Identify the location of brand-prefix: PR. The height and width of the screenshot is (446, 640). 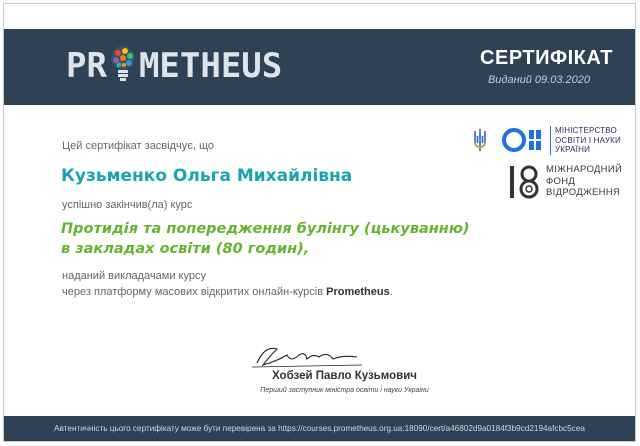
(86, 66).